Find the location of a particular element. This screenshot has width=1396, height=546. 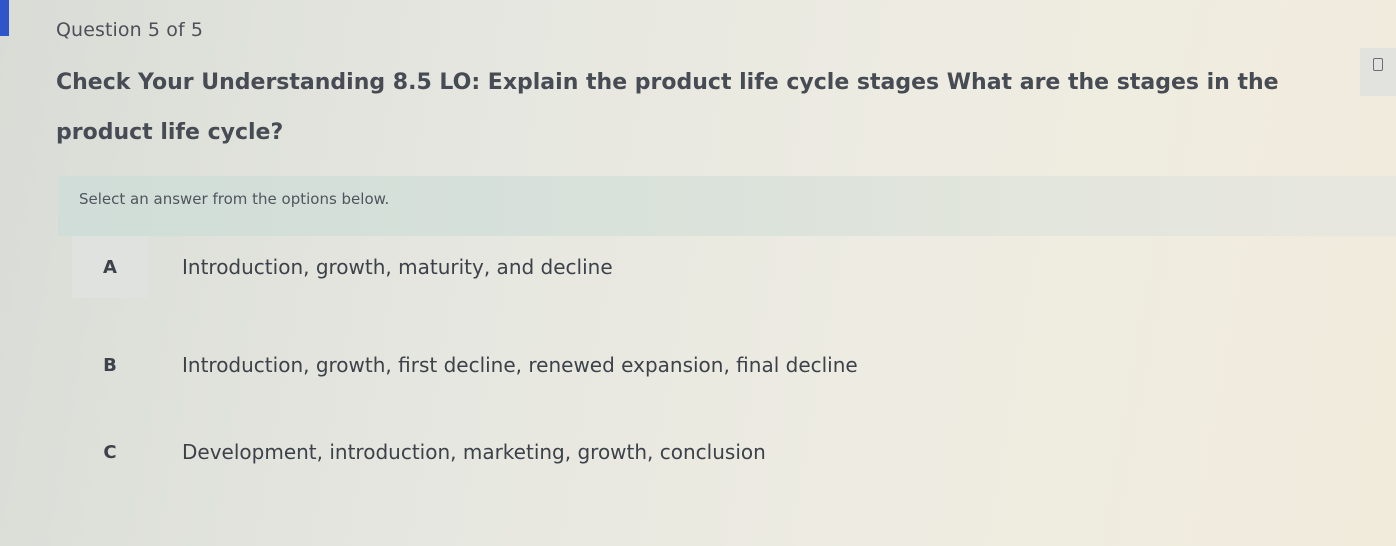

option-letter-b: B is located at coordinates (110, 365).